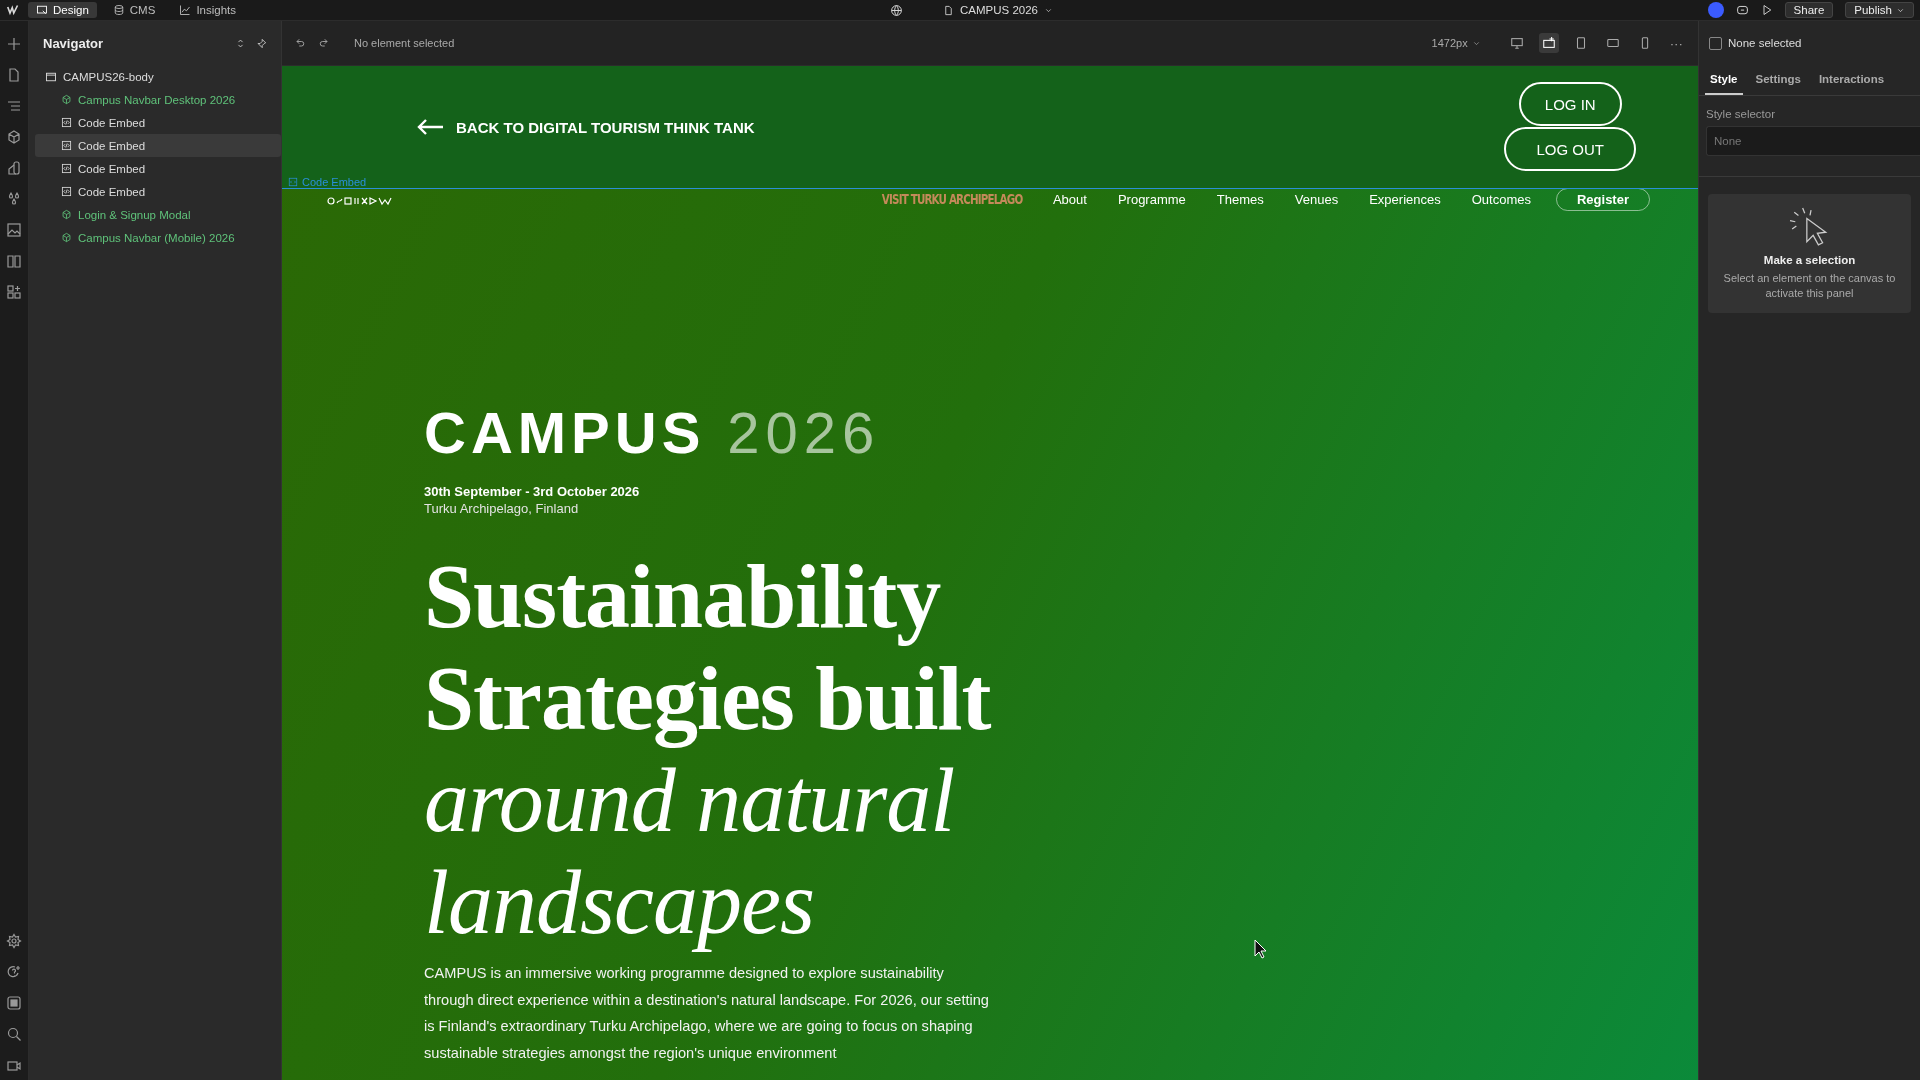 Image resolution: width=1920 pixels, height=1080 pixels. What do you see at coordinates (118, 10) in the screenshot?
I see `database-icon` at bounding box center [118, 10].